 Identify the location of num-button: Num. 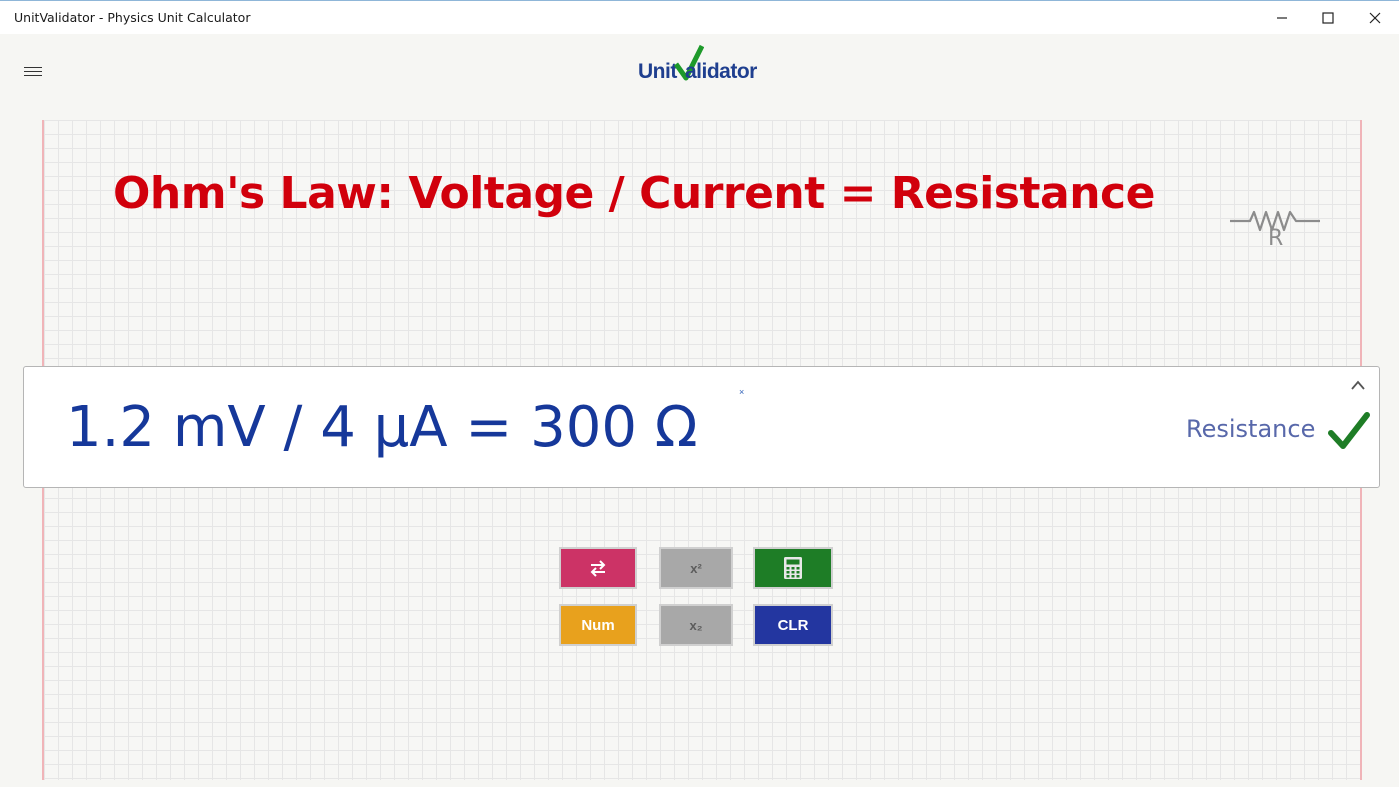
(598, 625).